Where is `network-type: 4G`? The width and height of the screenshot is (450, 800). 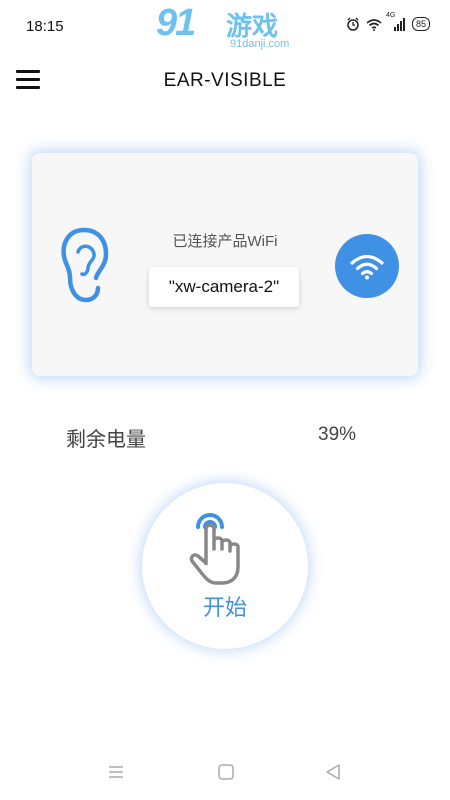
network-type: 4G is located at coordinates (390, 15).